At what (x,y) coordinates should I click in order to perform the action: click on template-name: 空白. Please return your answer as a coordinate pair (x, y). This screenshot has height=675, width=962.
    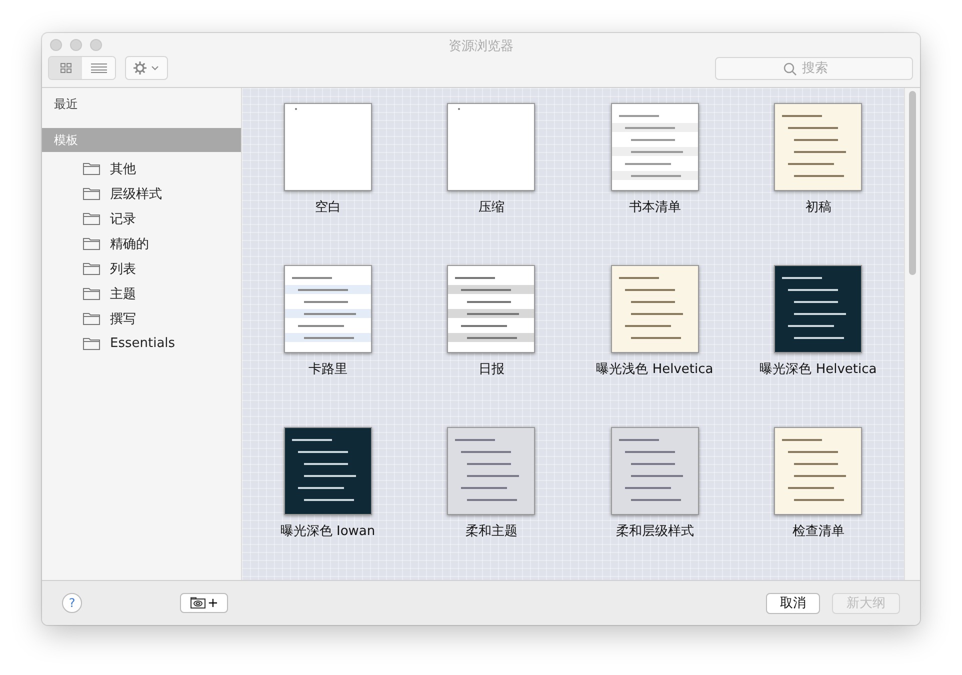
    Looking at the image, I should click on (327, 207).